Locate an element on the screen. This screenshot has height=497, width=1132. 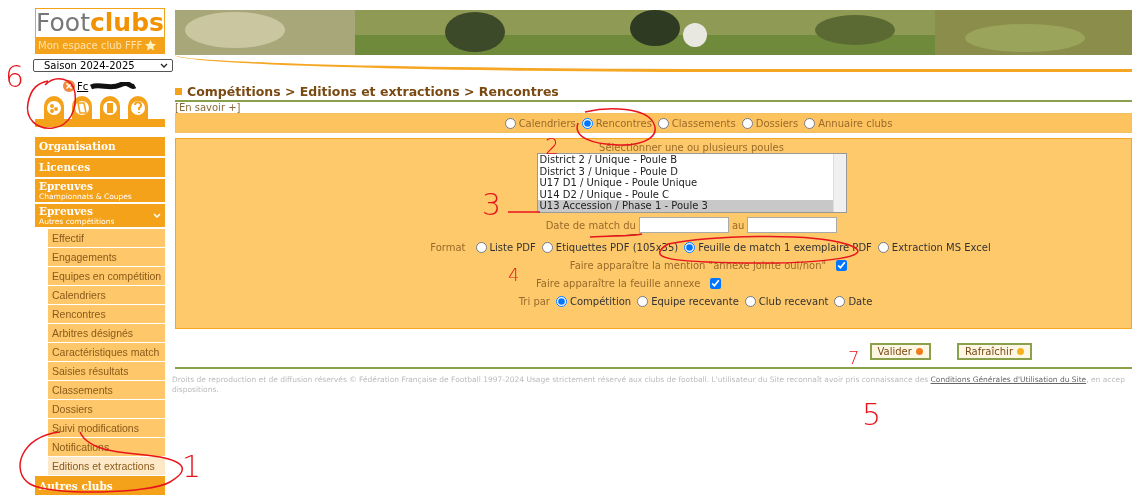
annotation-number: 6 is located at coordinates (15, 77).